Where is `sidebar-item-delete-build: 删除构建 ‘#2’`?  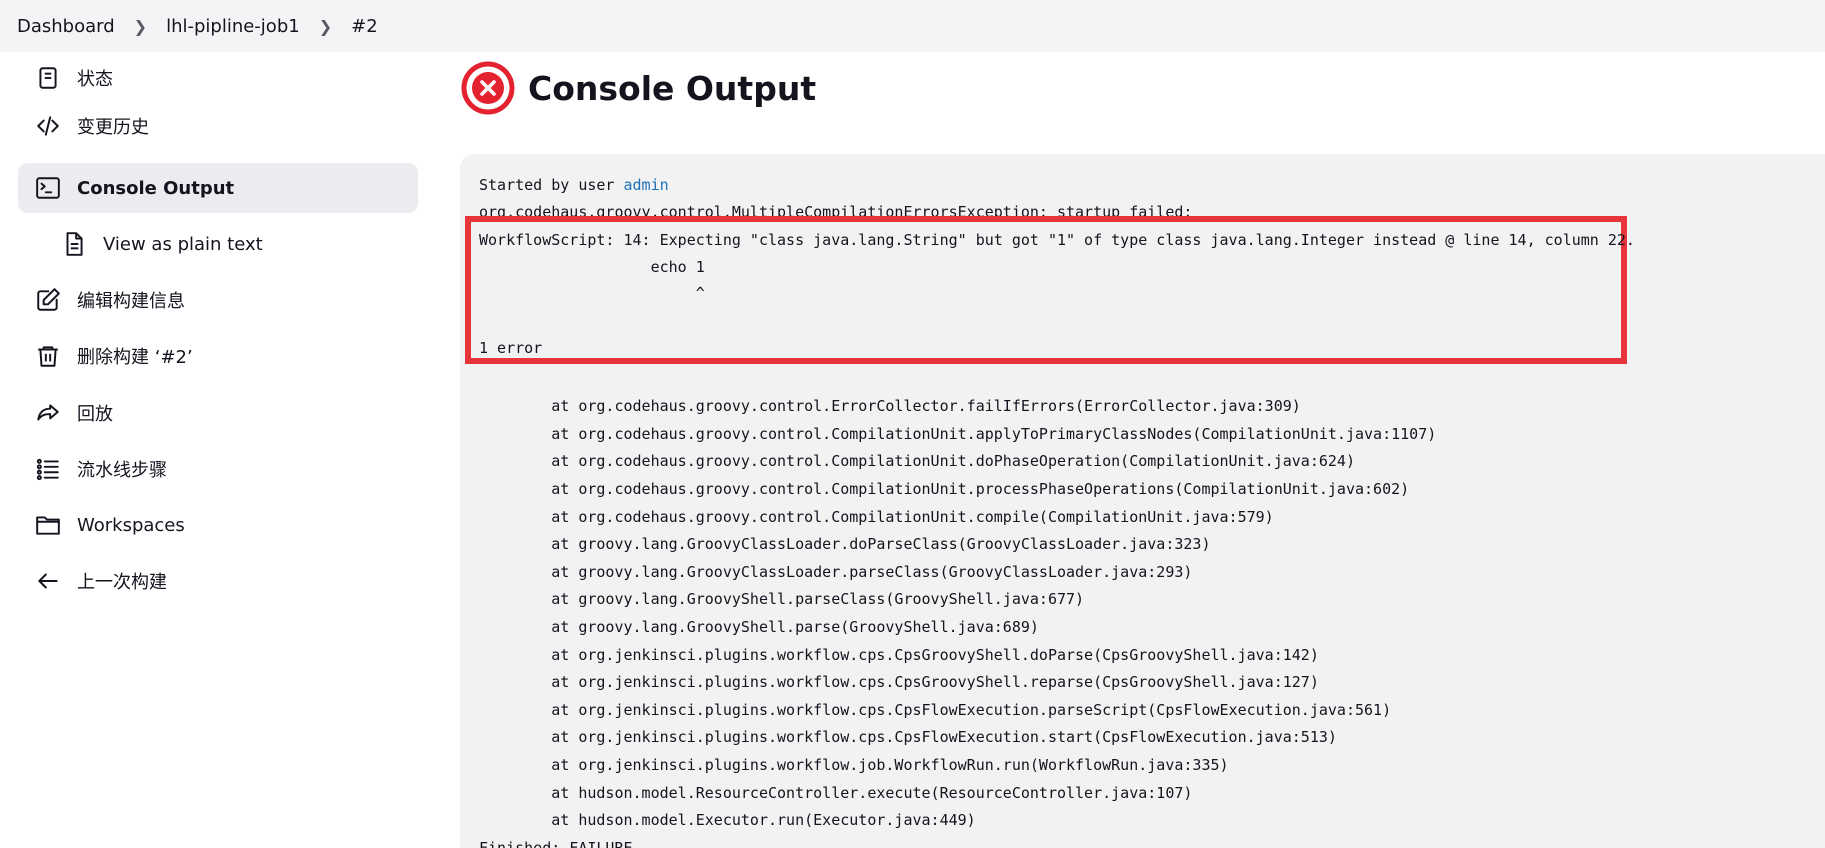 sidebar-item-delete-build: 删除构建 ‘#2’ is located at coordinates (218, 356).